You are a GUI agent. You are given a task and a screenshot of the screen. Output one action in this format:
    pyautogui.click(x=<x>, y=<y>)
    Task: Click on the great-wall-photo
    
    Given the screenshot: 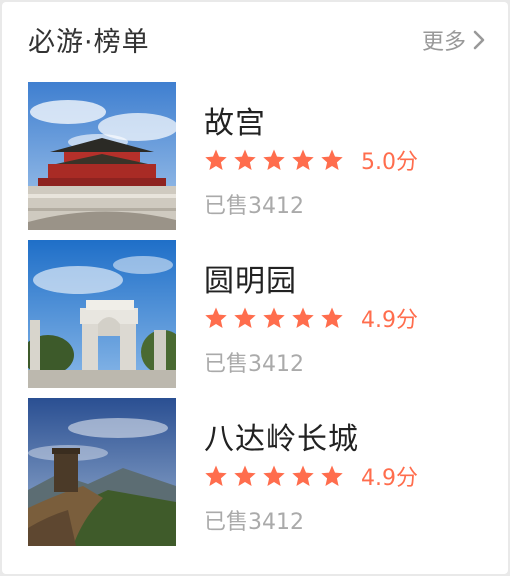 What is the action you would take?
    pyautogui.click(x=102, y=472)
    